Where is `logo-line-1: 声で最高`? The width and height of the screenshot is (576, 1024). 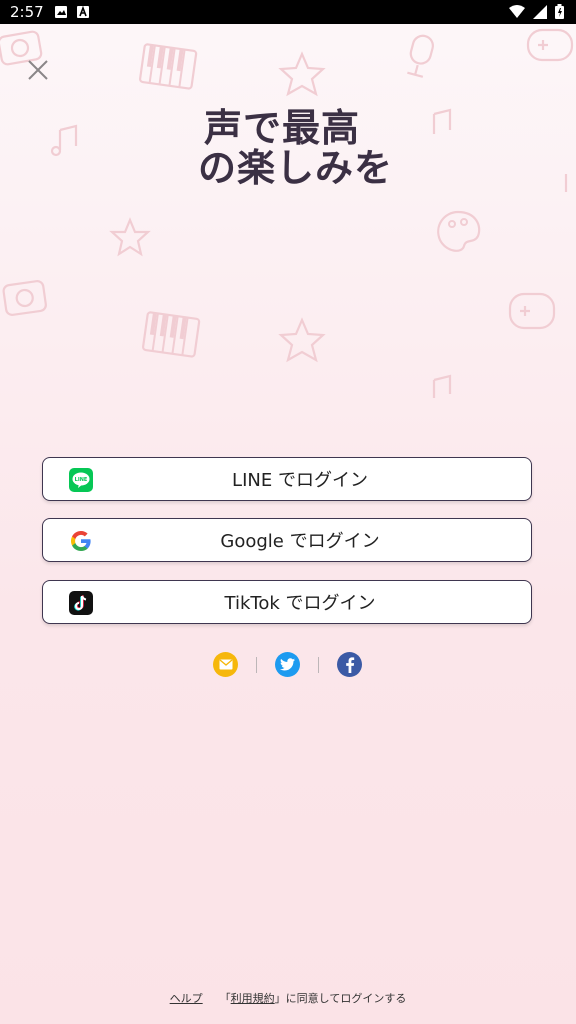
logo-line-1: 声で最高 is located at coordinates (282, 128).